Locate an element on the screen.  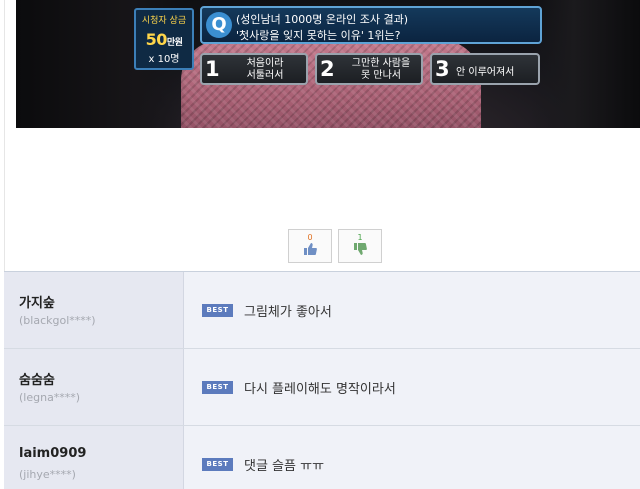
like-count: 0 is located at coordinates (310, 237).